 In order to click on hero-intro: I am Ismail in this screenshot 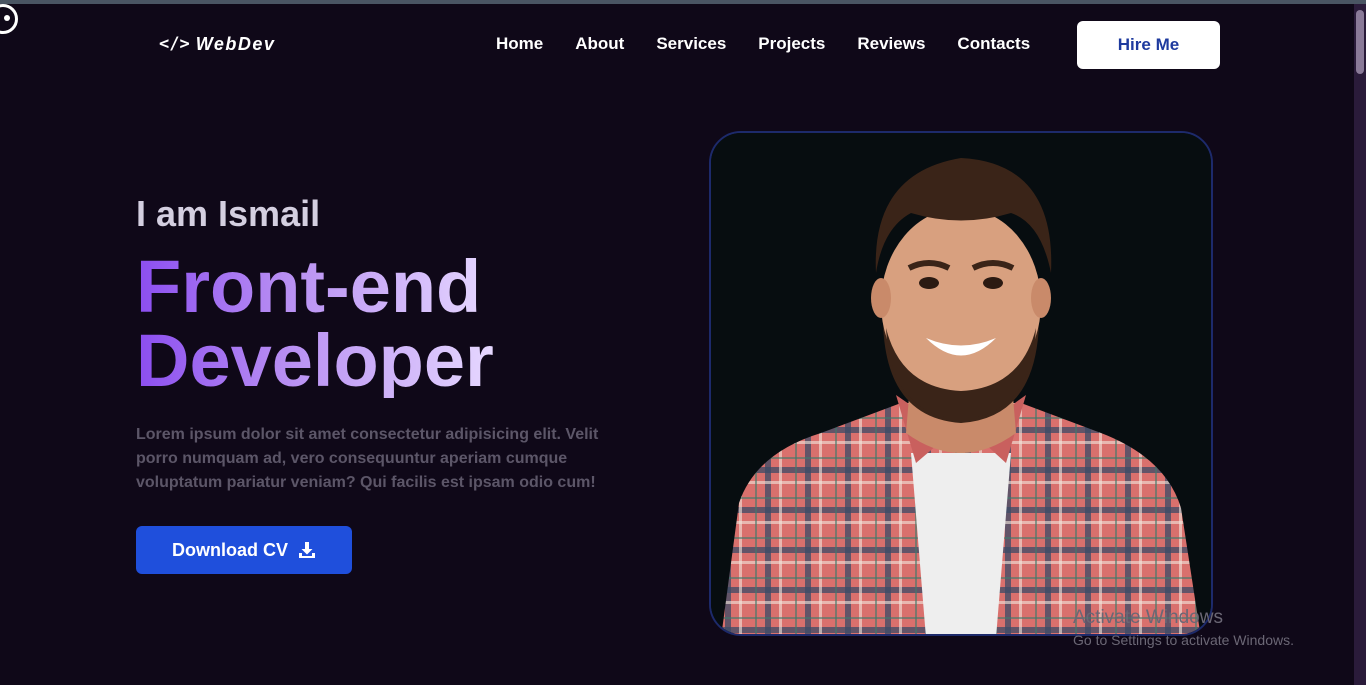, I will do `click(228, 213)`.